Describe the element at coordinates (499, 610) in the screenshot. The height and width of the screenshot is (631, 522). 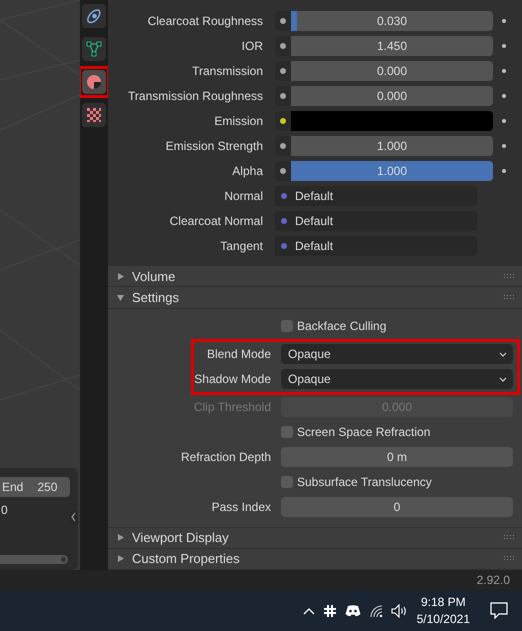
I see `notification-icon` at that location.